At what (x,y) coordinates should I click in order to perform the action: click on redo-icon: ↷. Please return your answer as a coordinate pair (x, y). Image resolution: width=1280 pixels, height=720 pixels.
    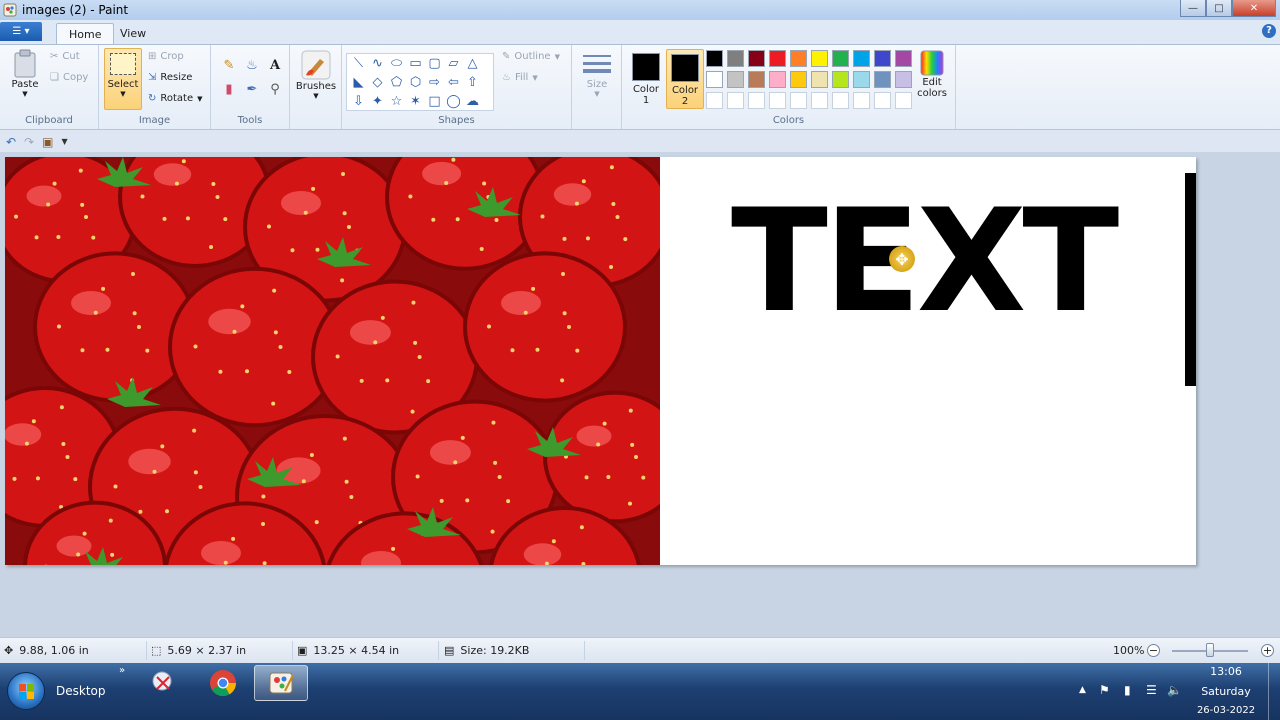
    Looking at the image, I should click on (29, 142).